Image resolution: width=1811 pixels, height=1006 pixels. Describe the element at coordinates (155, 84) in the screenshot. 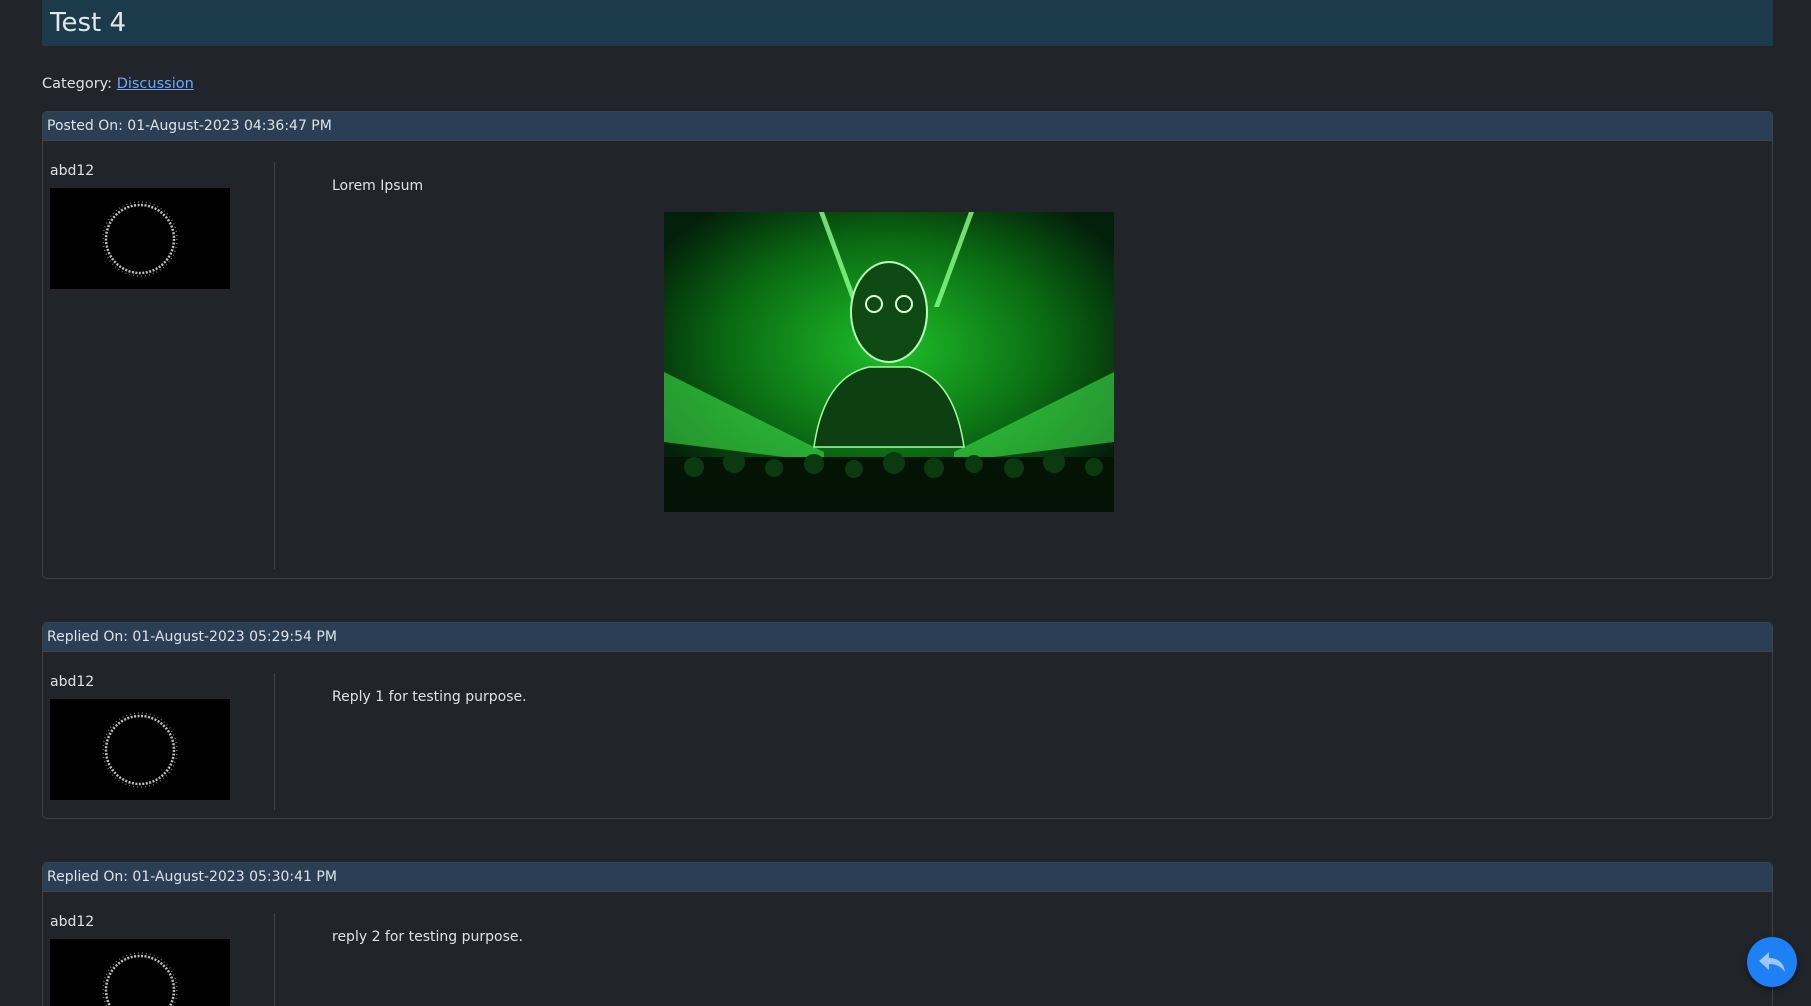

I see `category-link: Discussion` at that location.